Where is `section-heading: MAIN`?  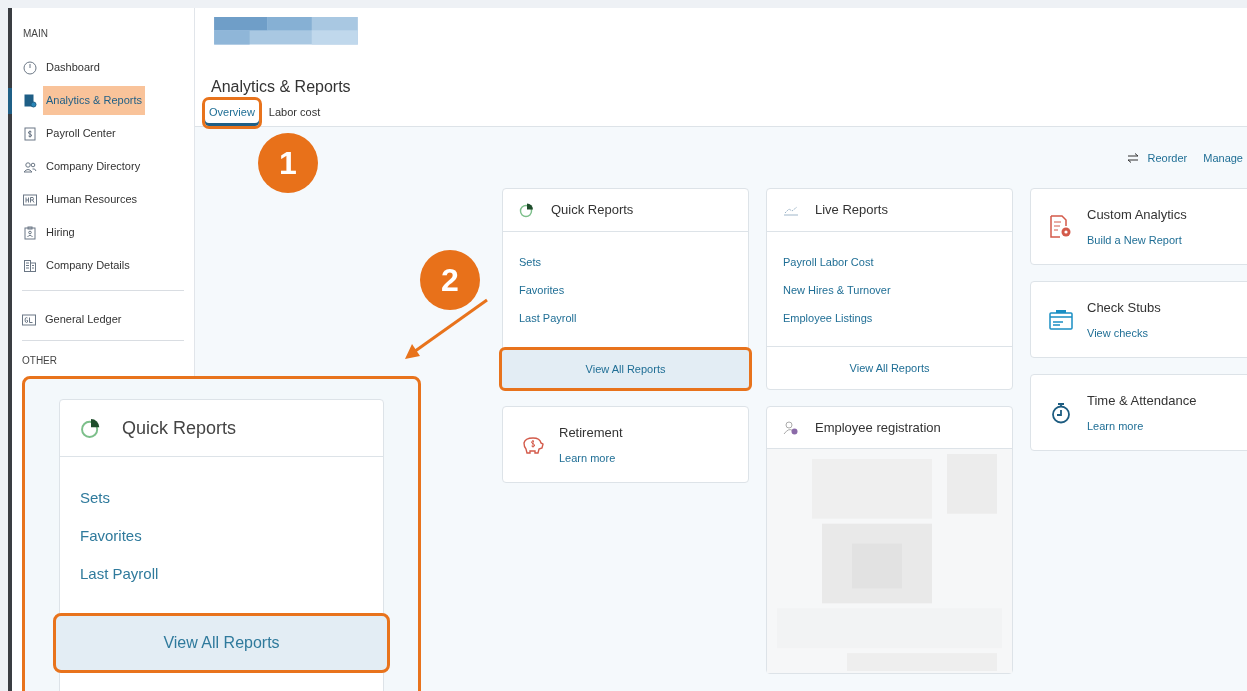 section-heading: MAIN is located at coordinates (35, 34).